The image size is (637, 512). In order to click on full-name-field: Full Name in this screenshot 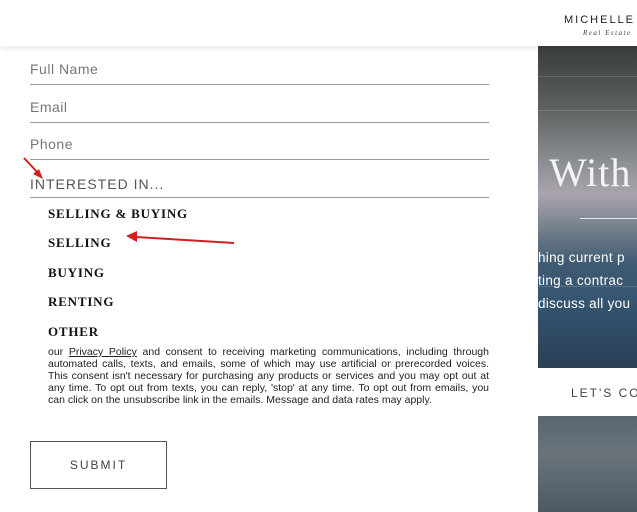, I will do `click(259, 71)`.